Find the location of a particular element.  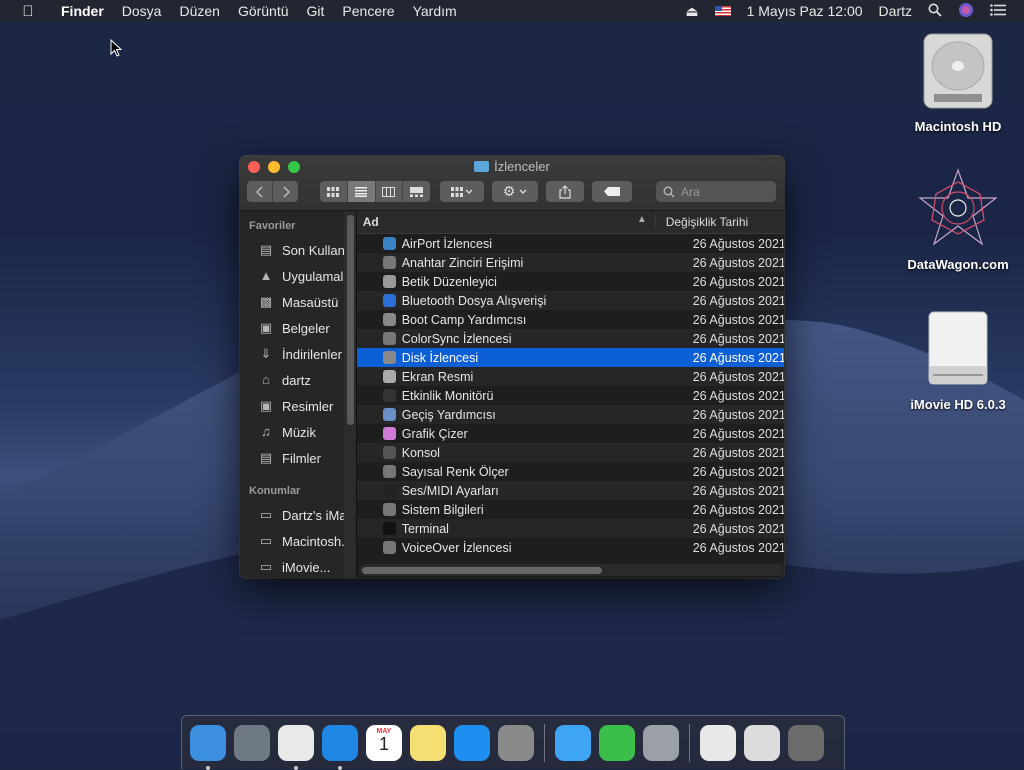

group-by-button is located at coordinates (462, 191).